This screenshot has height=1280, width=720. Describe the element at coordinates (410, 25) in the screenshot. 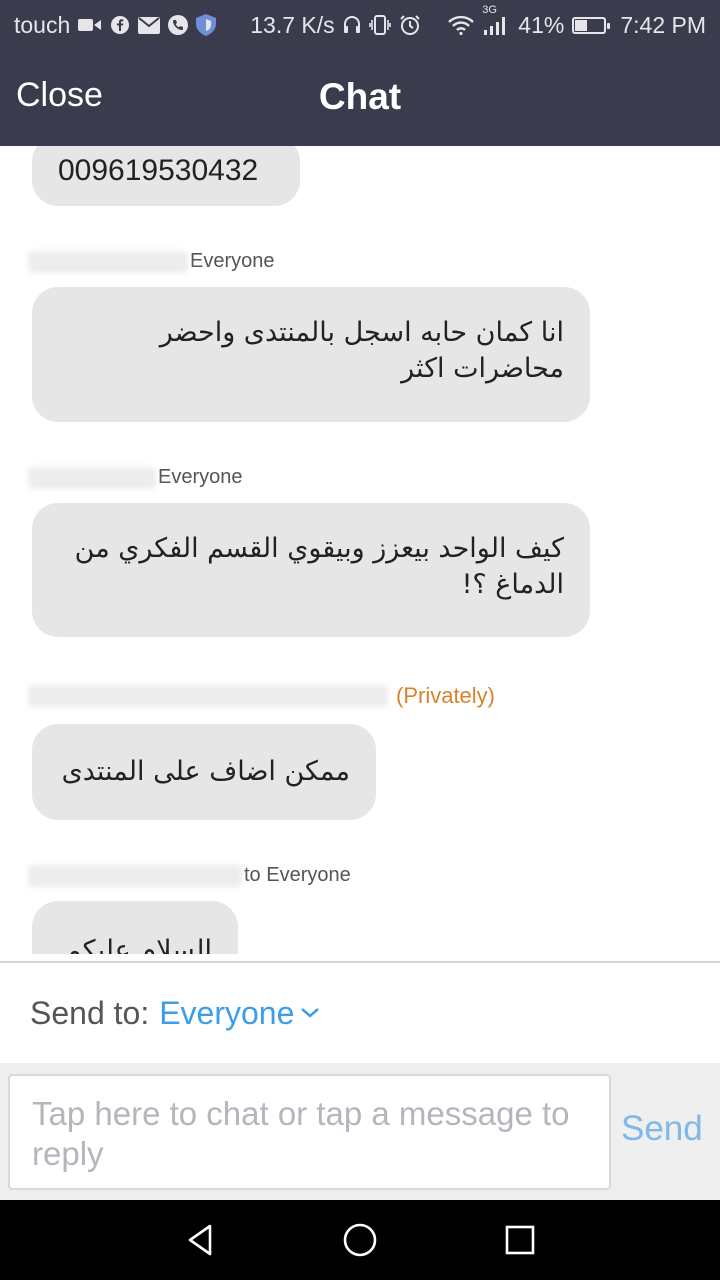

I see `alarm-icon` at that location.